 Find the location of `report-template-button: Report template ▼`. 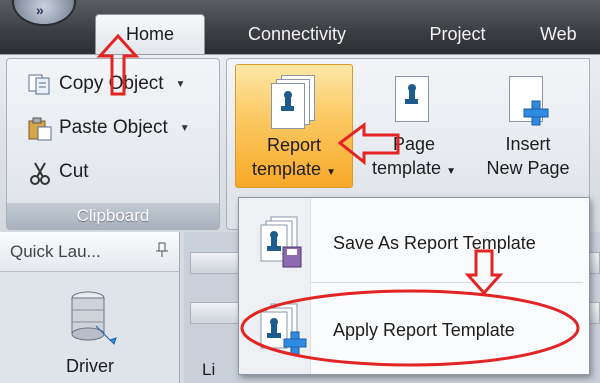

report-template-button: Report template ▼ is located at coordinates (294, 126).